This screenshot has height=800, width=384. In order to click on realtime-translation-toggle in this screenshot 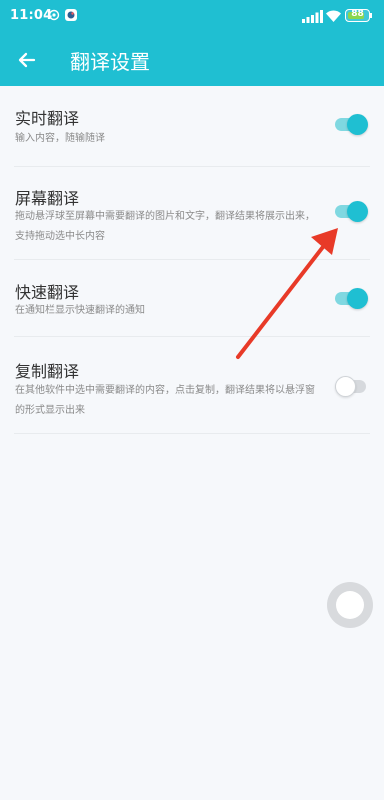, I will do `click(351, 124)`.